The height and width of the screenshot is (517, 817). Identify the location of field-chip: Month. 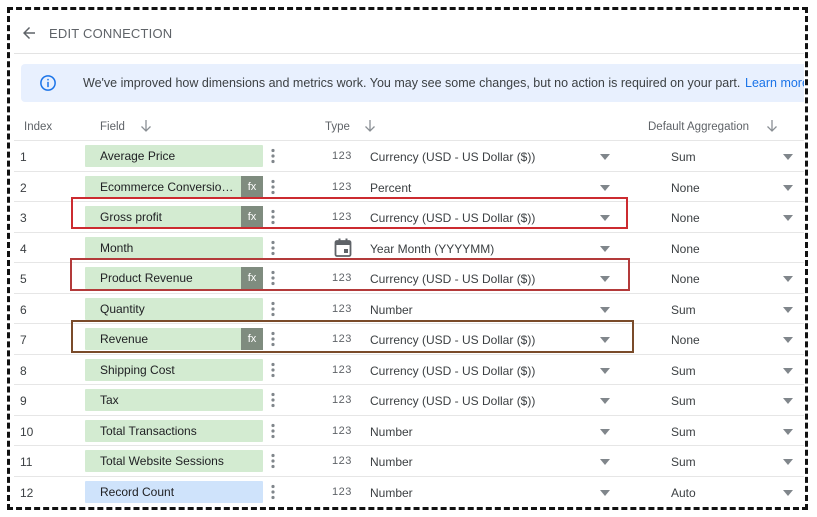
(174, 247).